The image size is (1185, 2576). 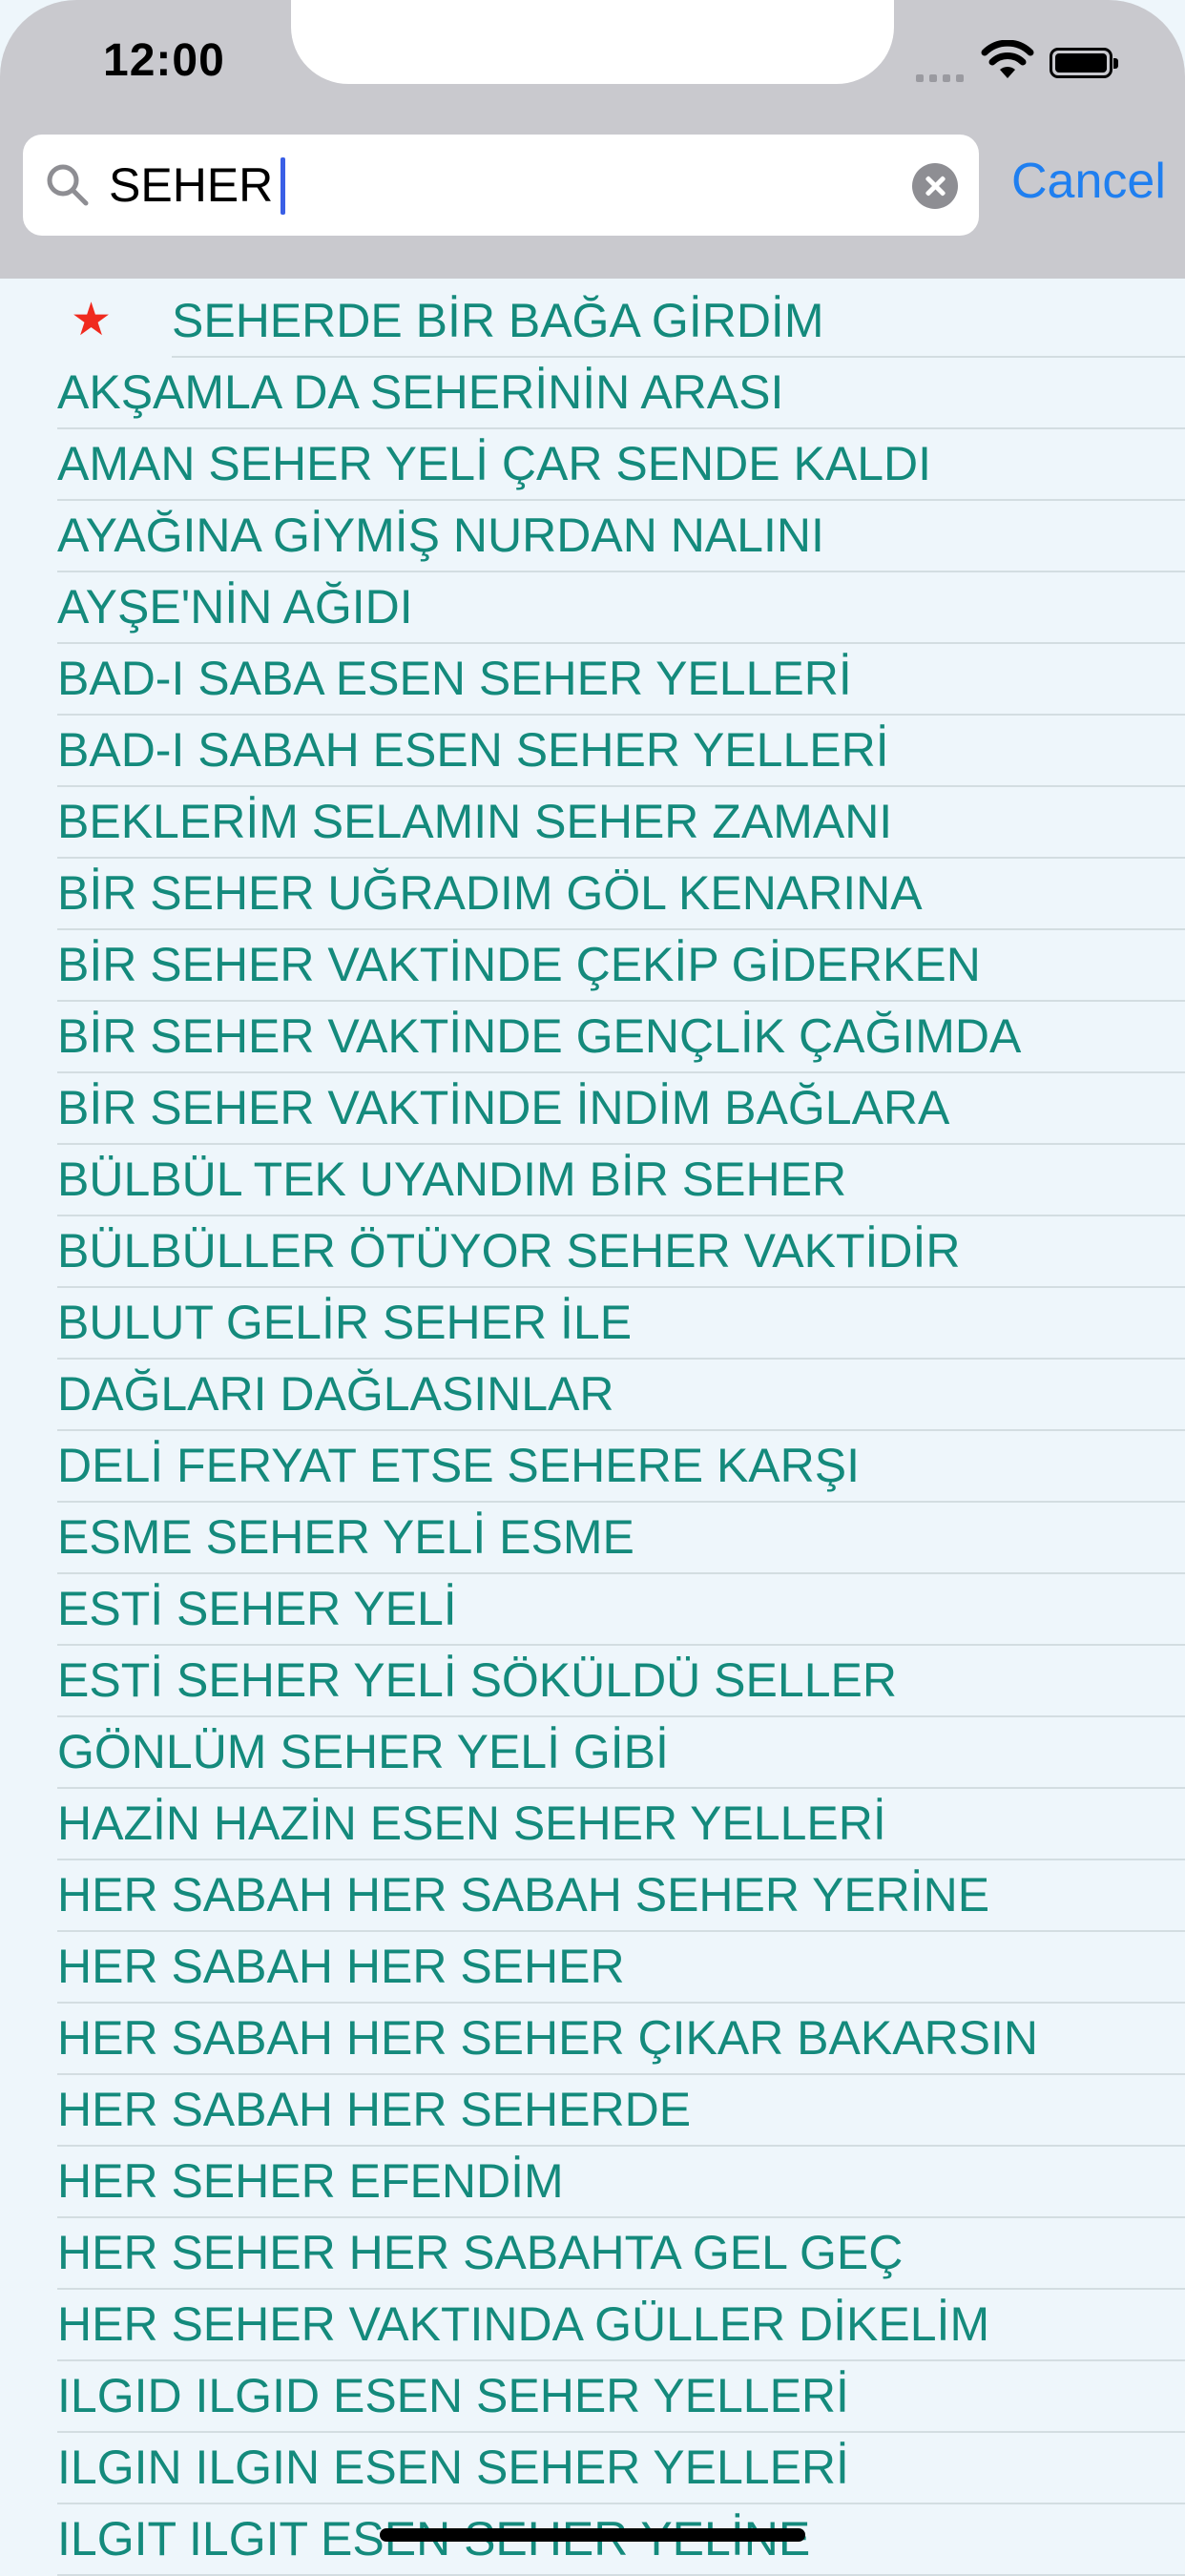 I want to click on list-item-label: HER SABAH HER SEHERDE, so click(x=374, y=2109).